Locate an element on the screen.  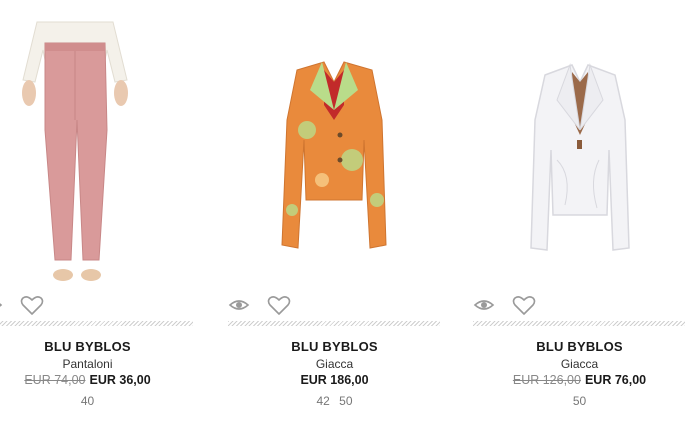
product-prices: EUR 186,00 is located at coordinates (334, 380).